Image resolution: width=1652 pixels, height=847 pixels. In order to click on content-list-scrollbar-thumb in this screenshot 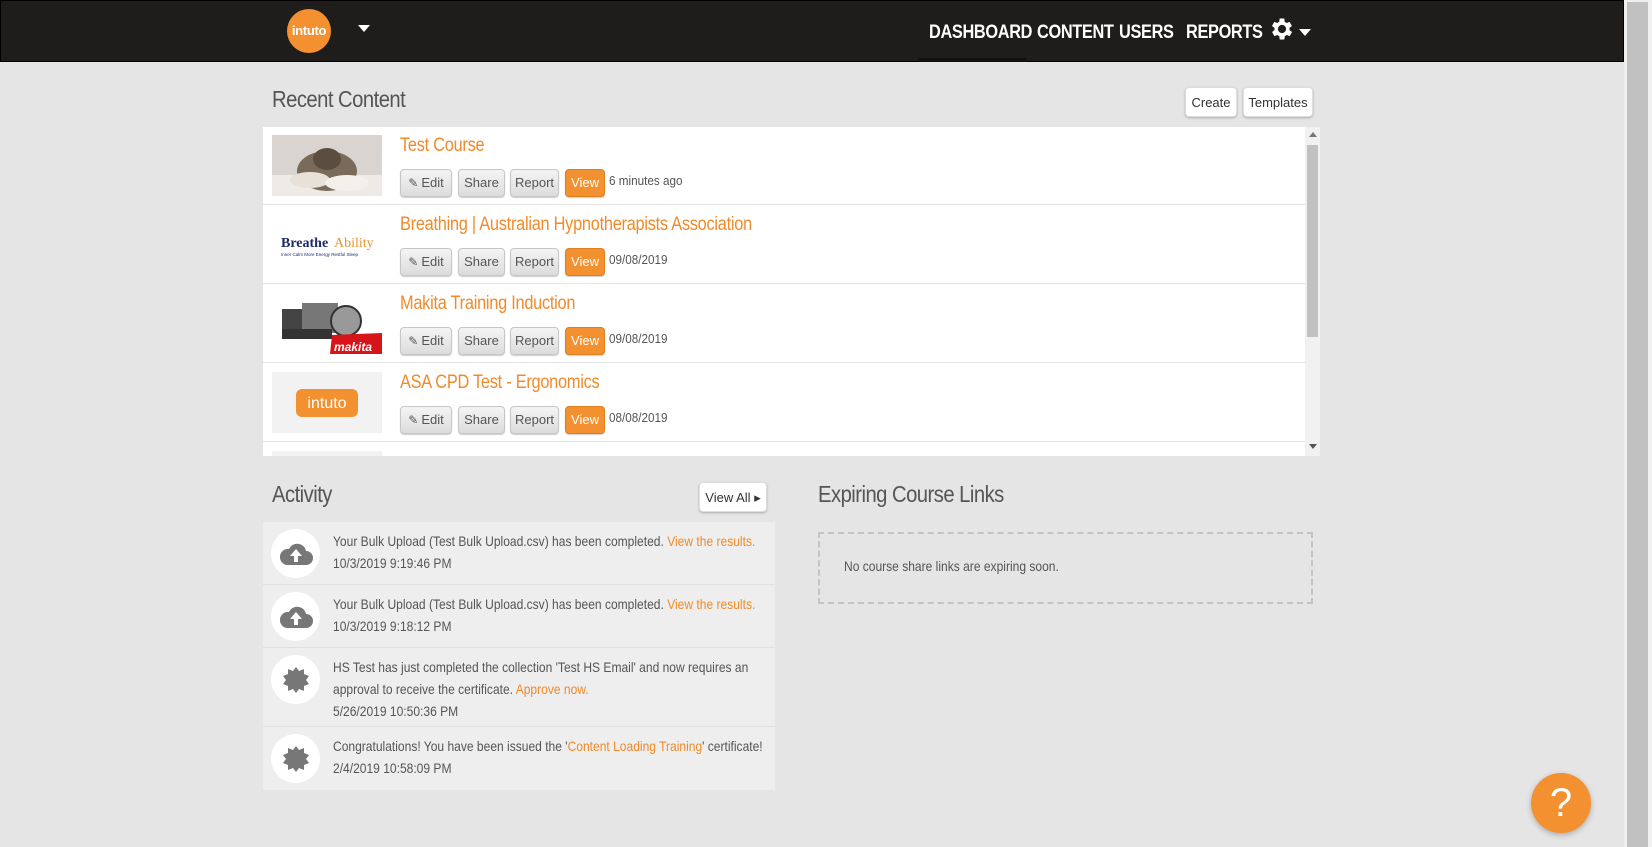, I will do `click(1312, 241)`.